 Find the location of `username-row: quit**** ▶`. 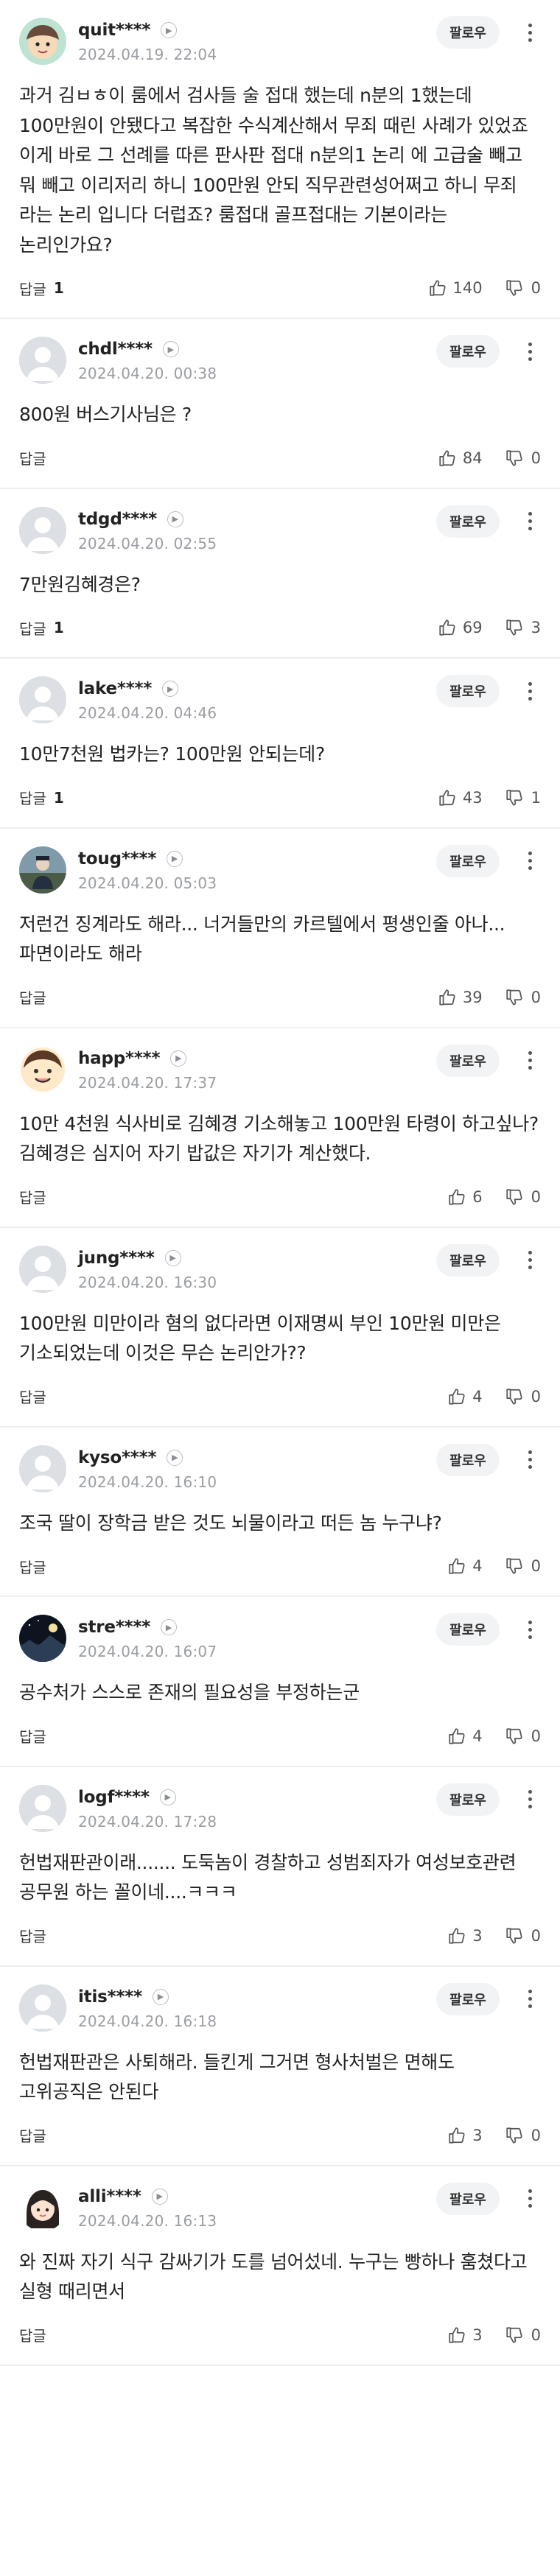

username-row: quit**** ▶ is located at coordinates (147, 30).